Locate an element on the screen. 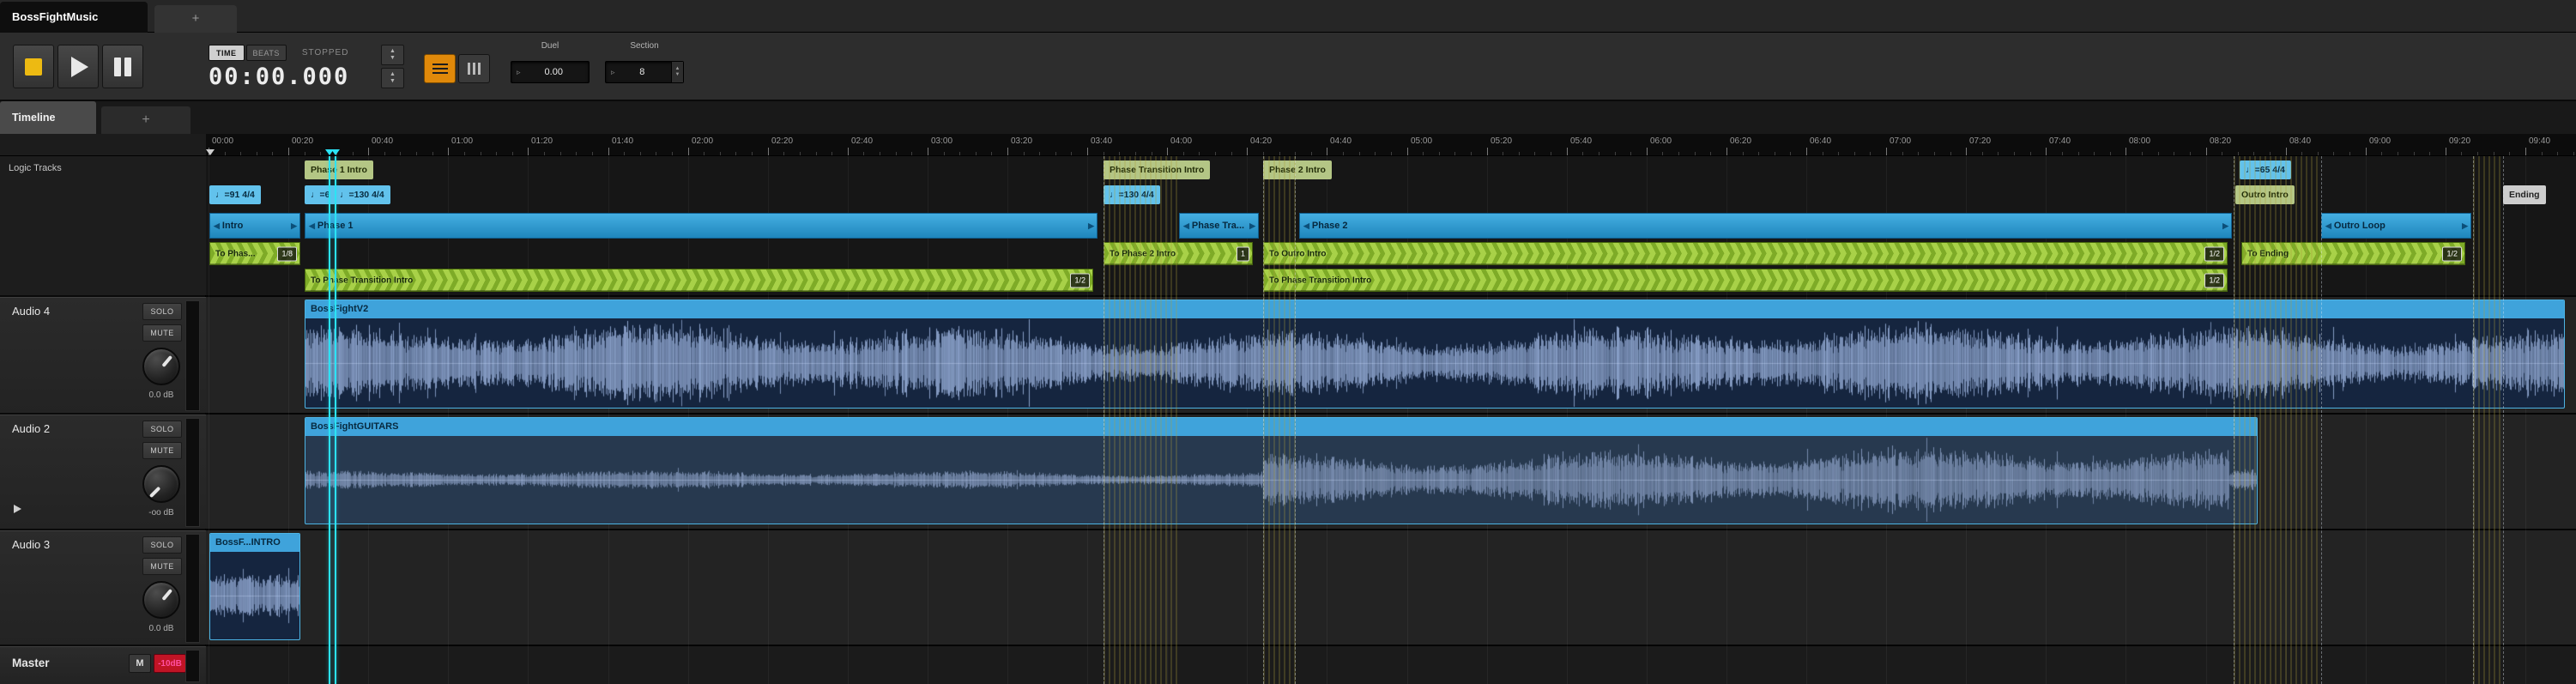 The image size is (2576, 684). ruler-label: 02:20 is located at coordinates (782, 141).